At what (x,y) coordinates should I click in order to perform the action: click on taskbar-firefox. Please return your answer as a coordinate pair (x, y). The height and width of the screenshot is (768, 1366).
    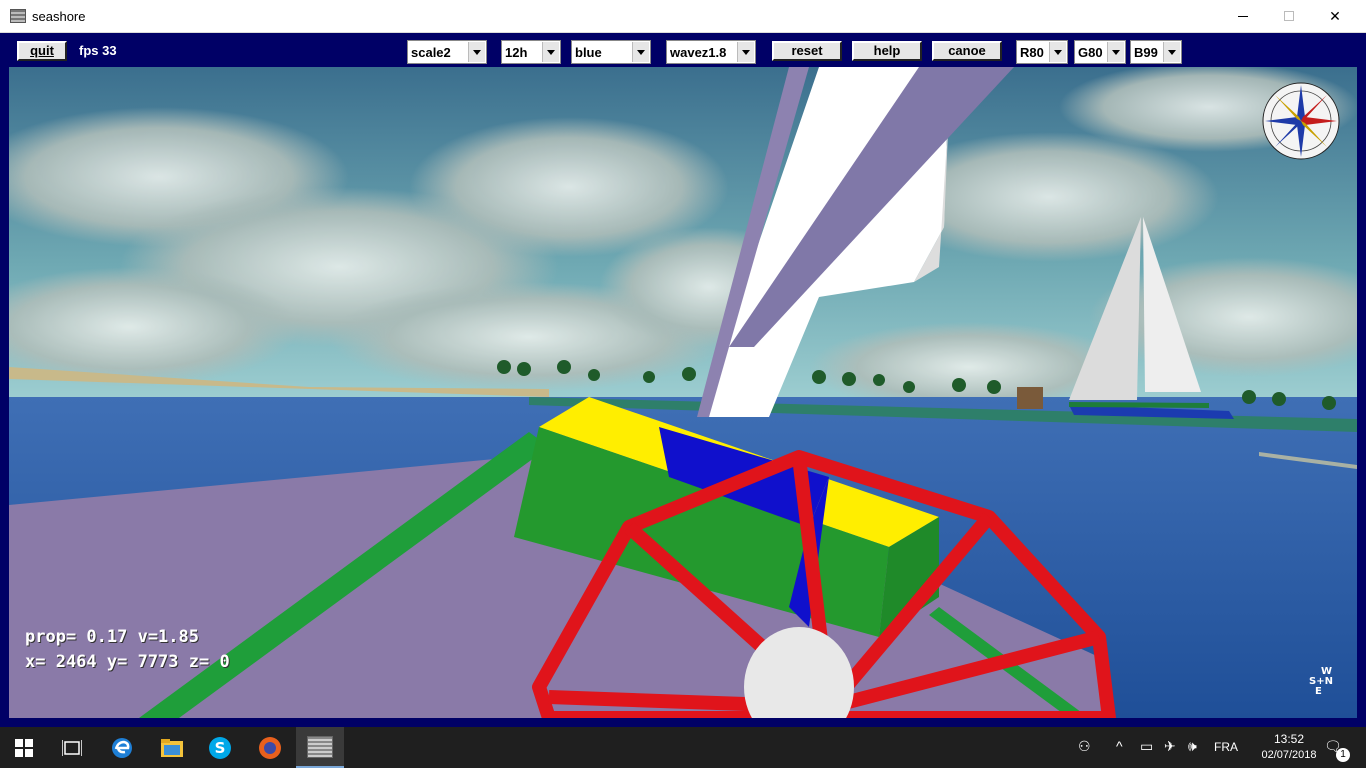
    Looking at the image, I should click on (270, 747).